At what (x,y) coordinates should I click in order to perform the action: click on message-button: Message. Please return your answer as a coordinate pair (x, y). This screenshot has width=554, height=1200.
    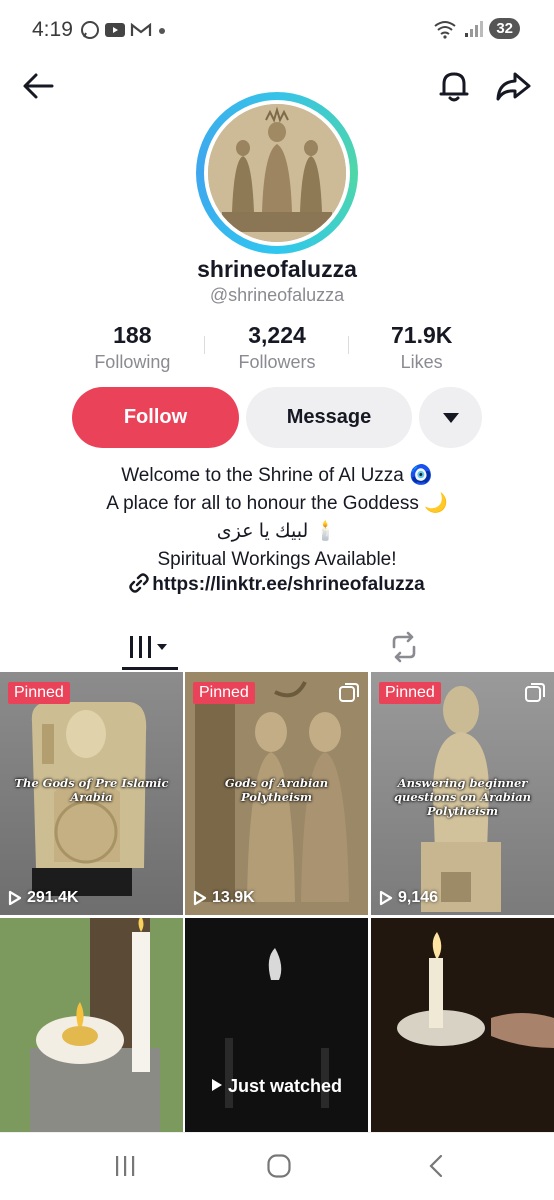
    Looking at the image, I should click on (329, 417).